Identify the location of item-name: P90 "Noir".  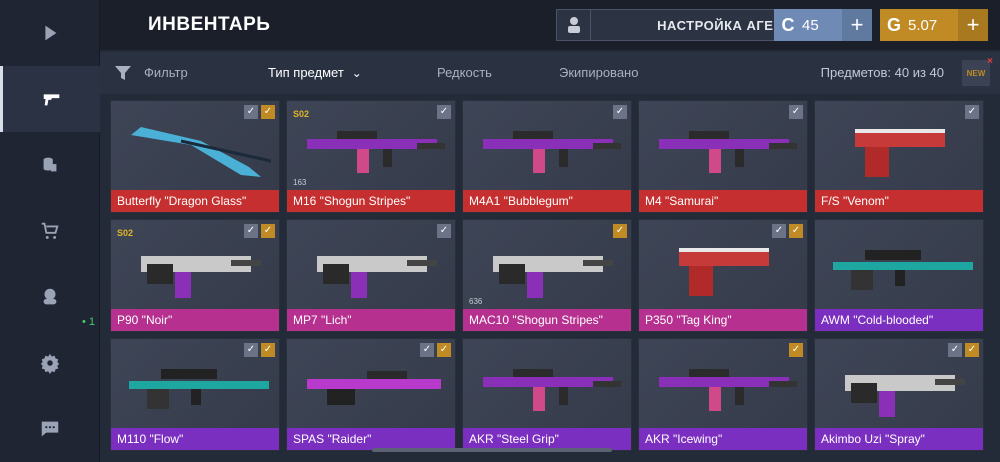
(195, 320).